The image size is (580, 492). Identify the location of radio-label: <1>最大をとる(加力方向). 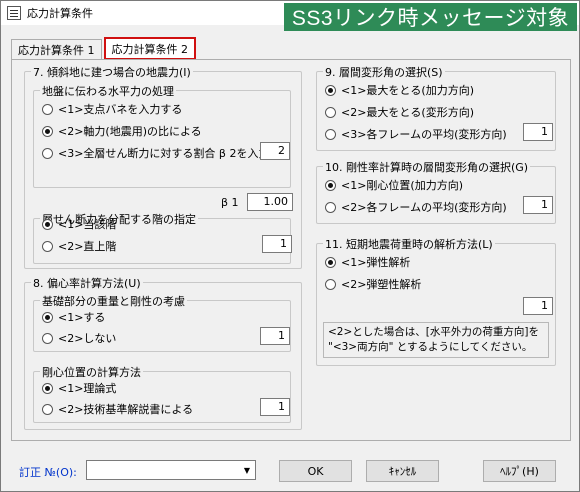
(408, 90).